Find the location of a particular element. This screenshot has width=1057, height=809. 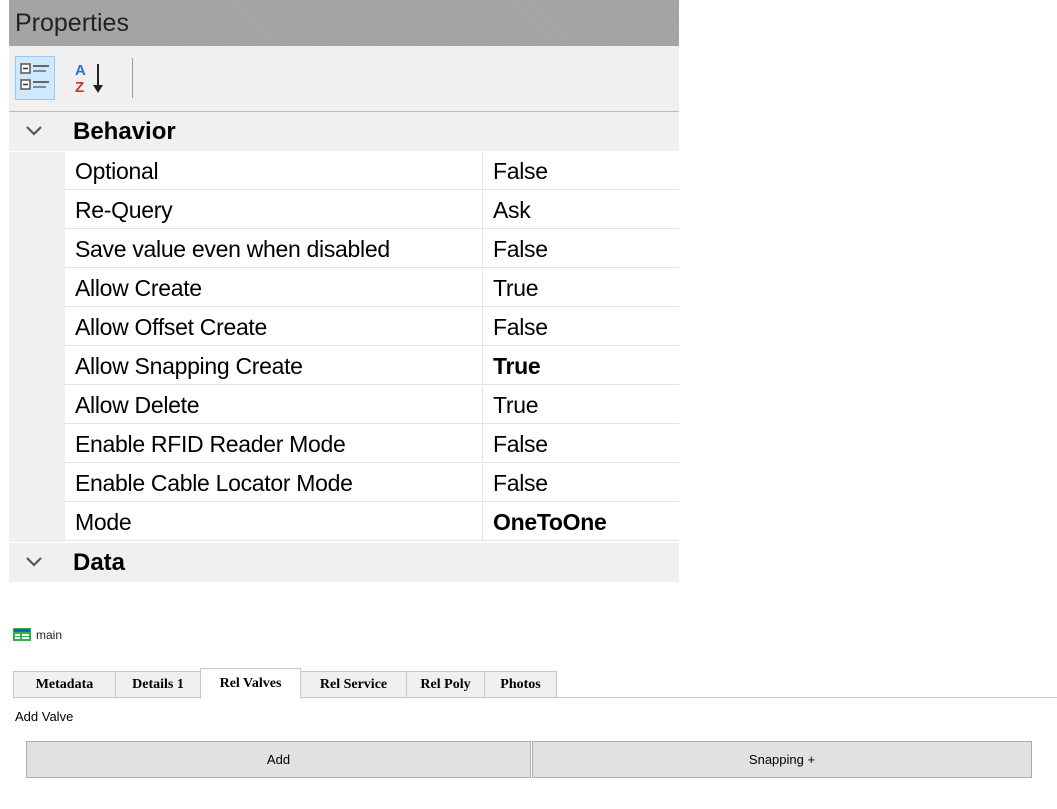

property-name: Allow Create is located at coordinates (274, 288).